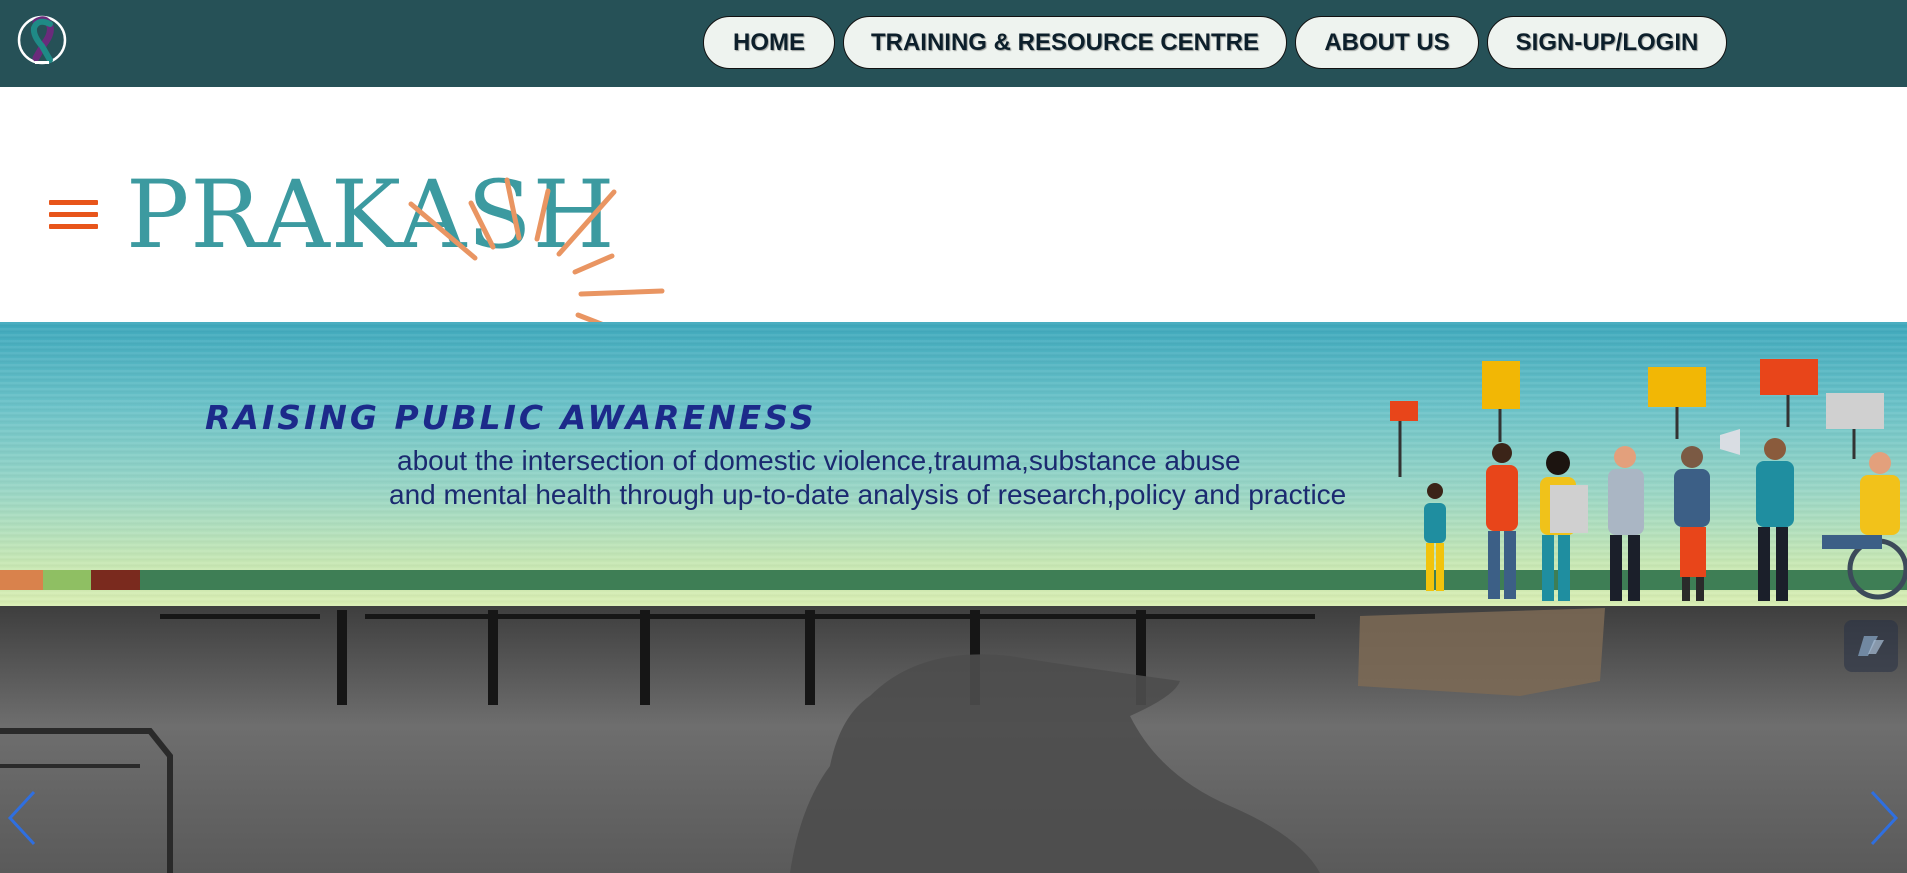  I want to click on chevron-right-icon, so click(1884, 818).